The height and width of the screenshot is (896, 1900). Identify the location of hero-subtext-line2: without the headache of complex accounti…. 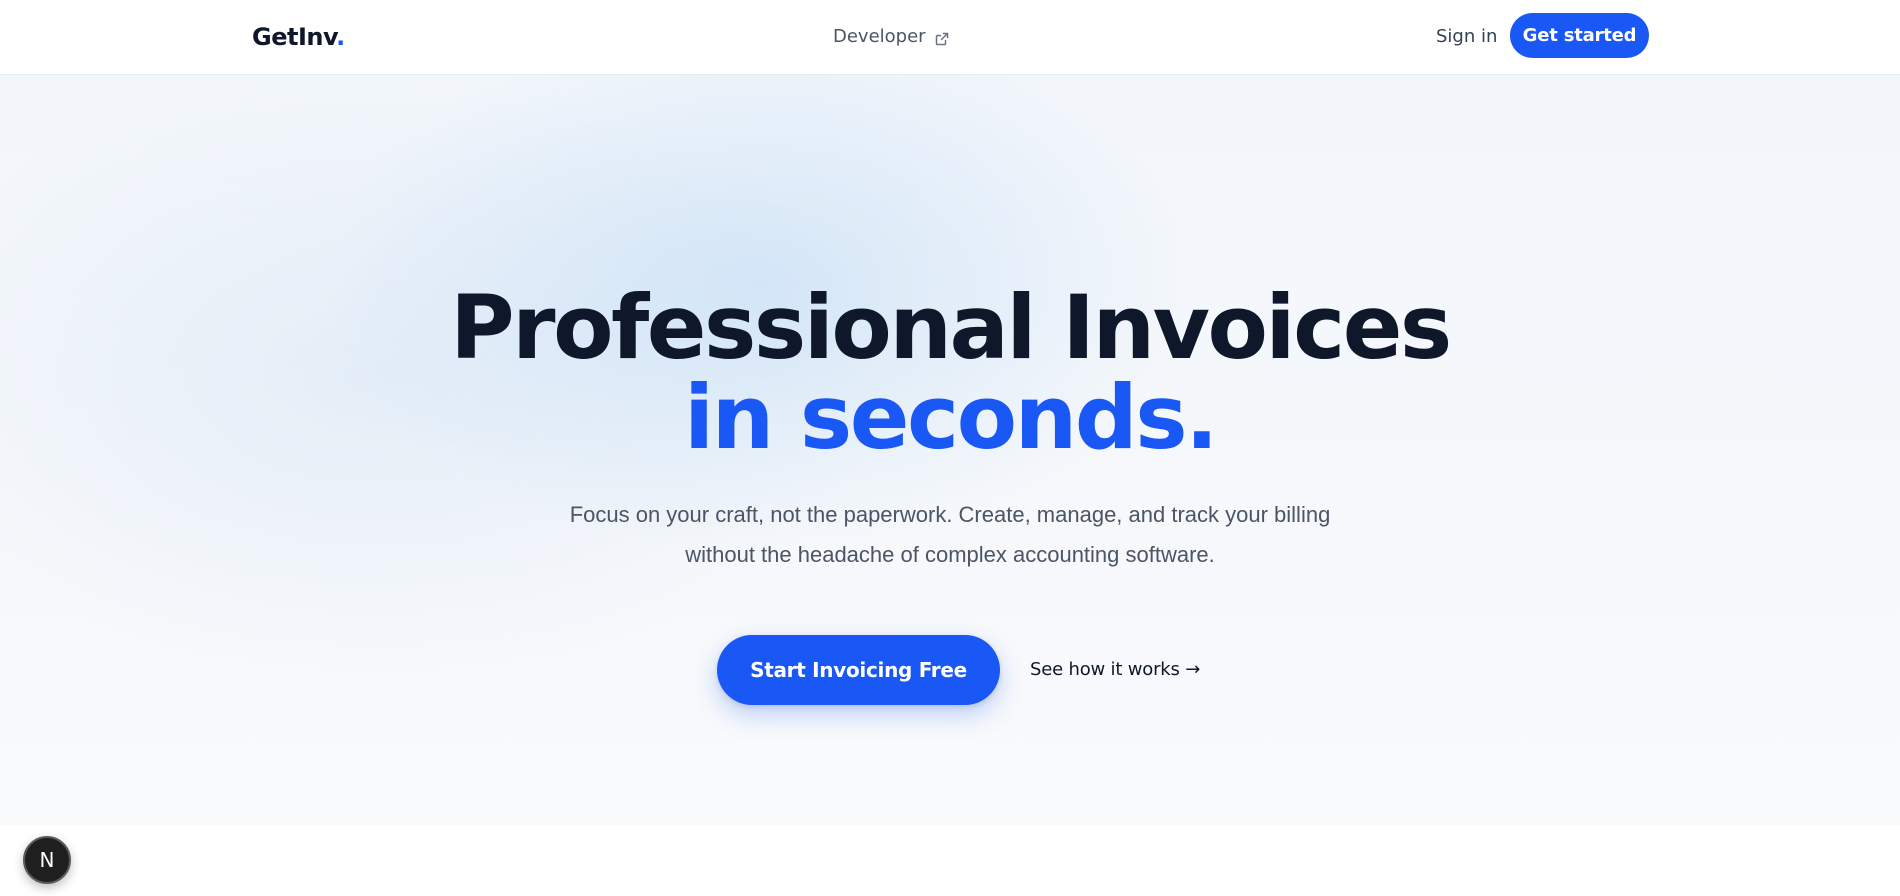
(950, 554).